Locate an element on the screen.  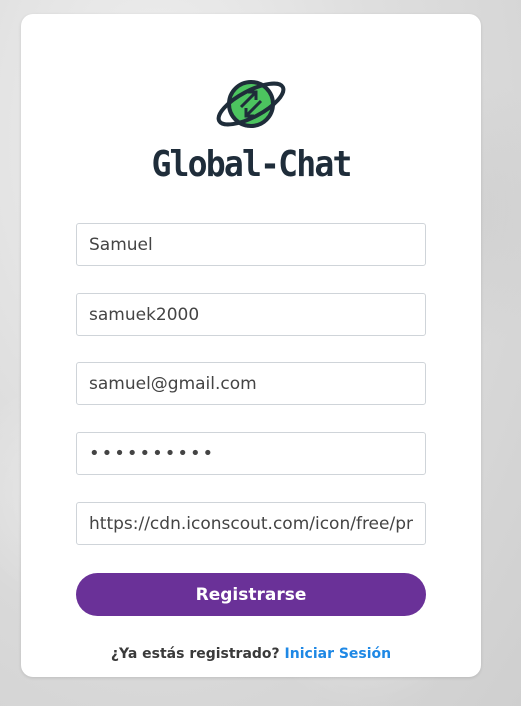
username-field is located at coordinates (251, 314).